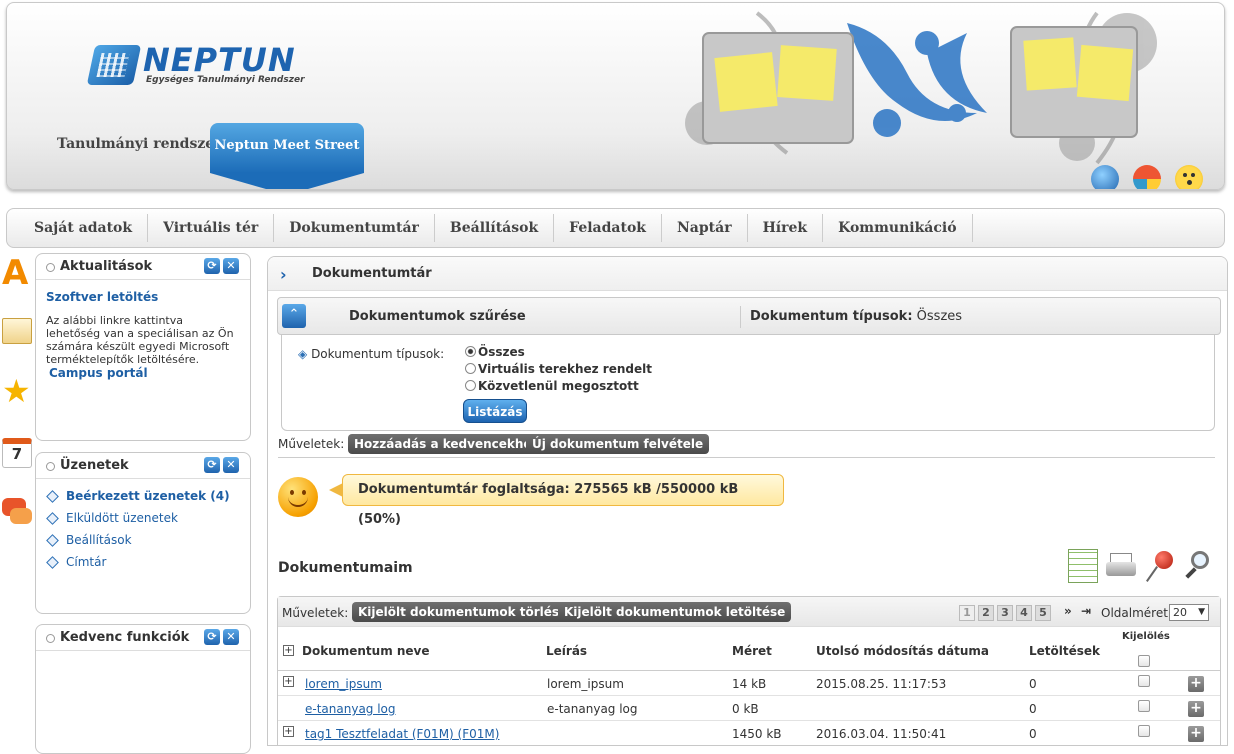 This screenshot has height=754, width=1234. What do you see at coordinates (1005, 613) in the screenshot?
I see `page-3: 3` at bounding box center [1005, 613].